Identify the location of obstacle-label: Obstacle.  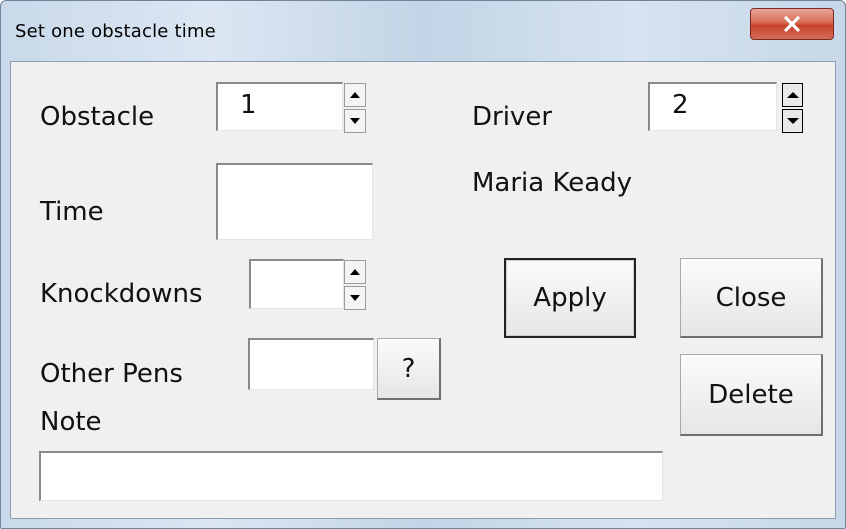
(97, 117).